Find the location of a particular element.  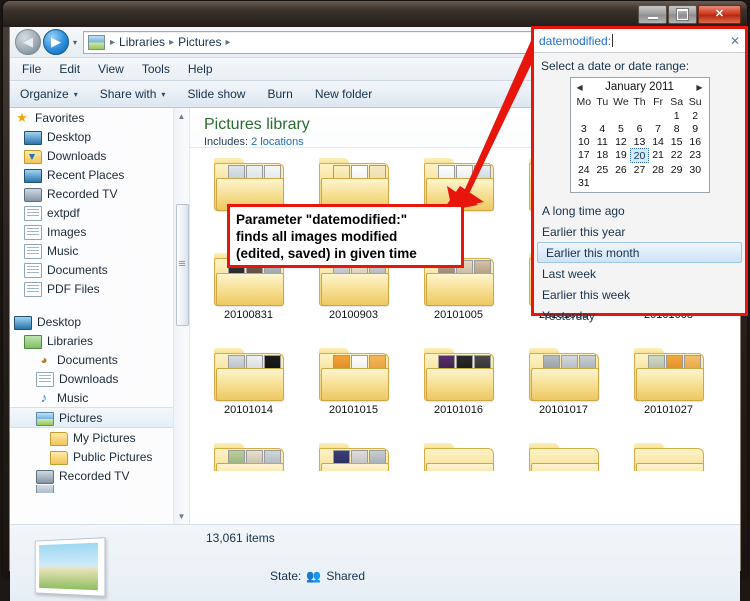

calendar-day: 14 is located at coordinates (658, 141).